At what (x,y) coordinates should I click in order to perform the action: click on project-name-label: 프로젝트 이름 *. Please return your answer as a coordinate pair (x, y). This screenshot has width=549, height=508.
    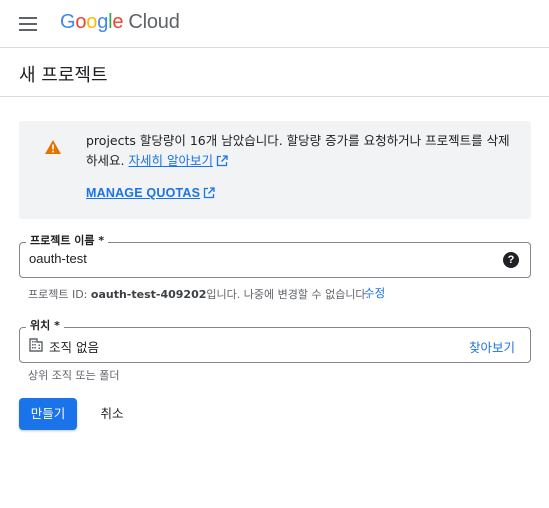
    Looking at the image, I should click on (67, 241).